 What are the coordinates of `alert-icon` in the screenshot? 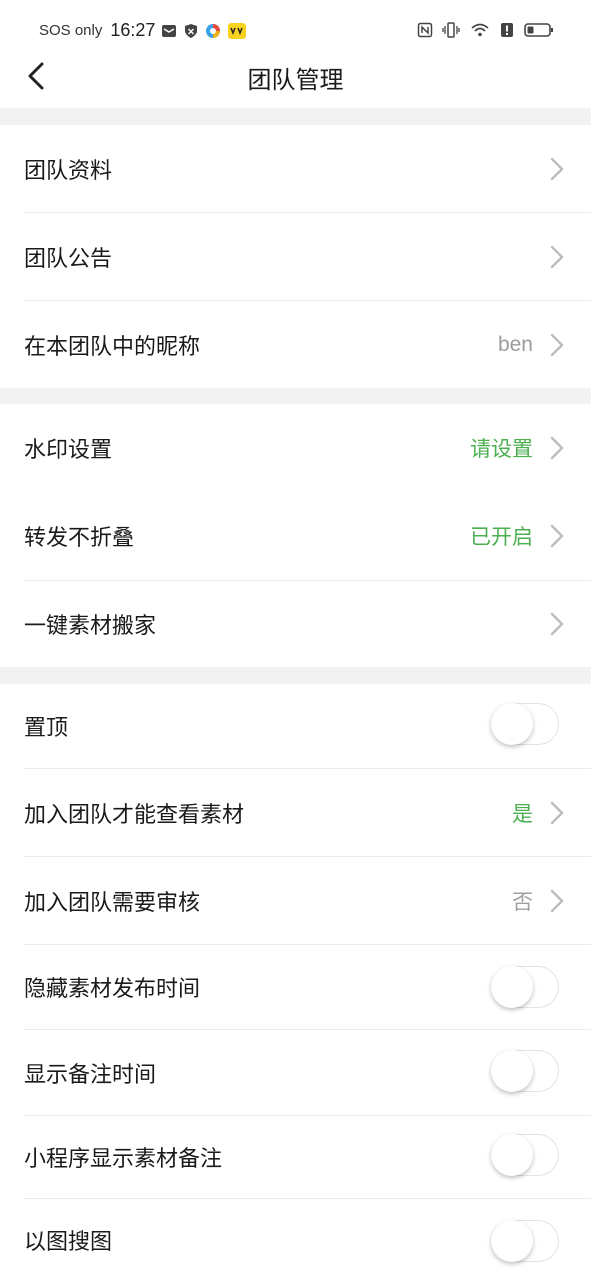 It's located at (507, 30).